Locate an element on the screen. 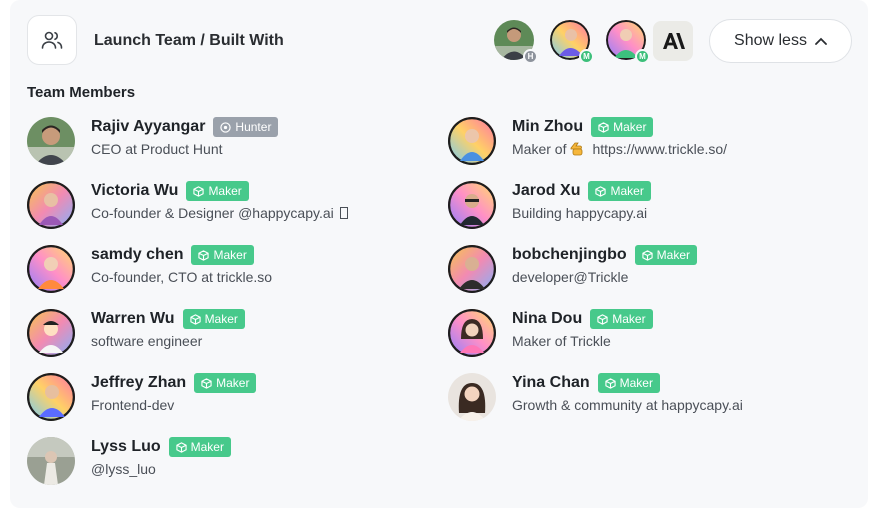  member-description: Building happycapy.ai is located at coordinates (580, 213).